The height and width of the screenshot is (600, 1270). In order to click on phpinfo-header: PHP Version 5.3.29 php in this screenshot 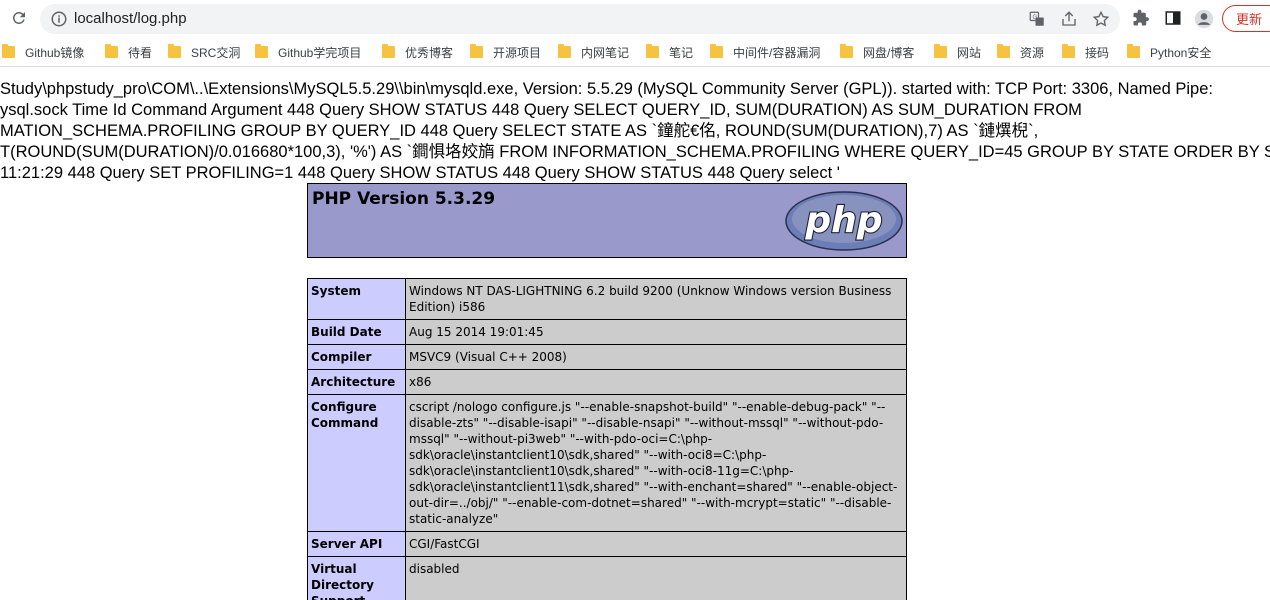, I will do `click(607, 220)`.